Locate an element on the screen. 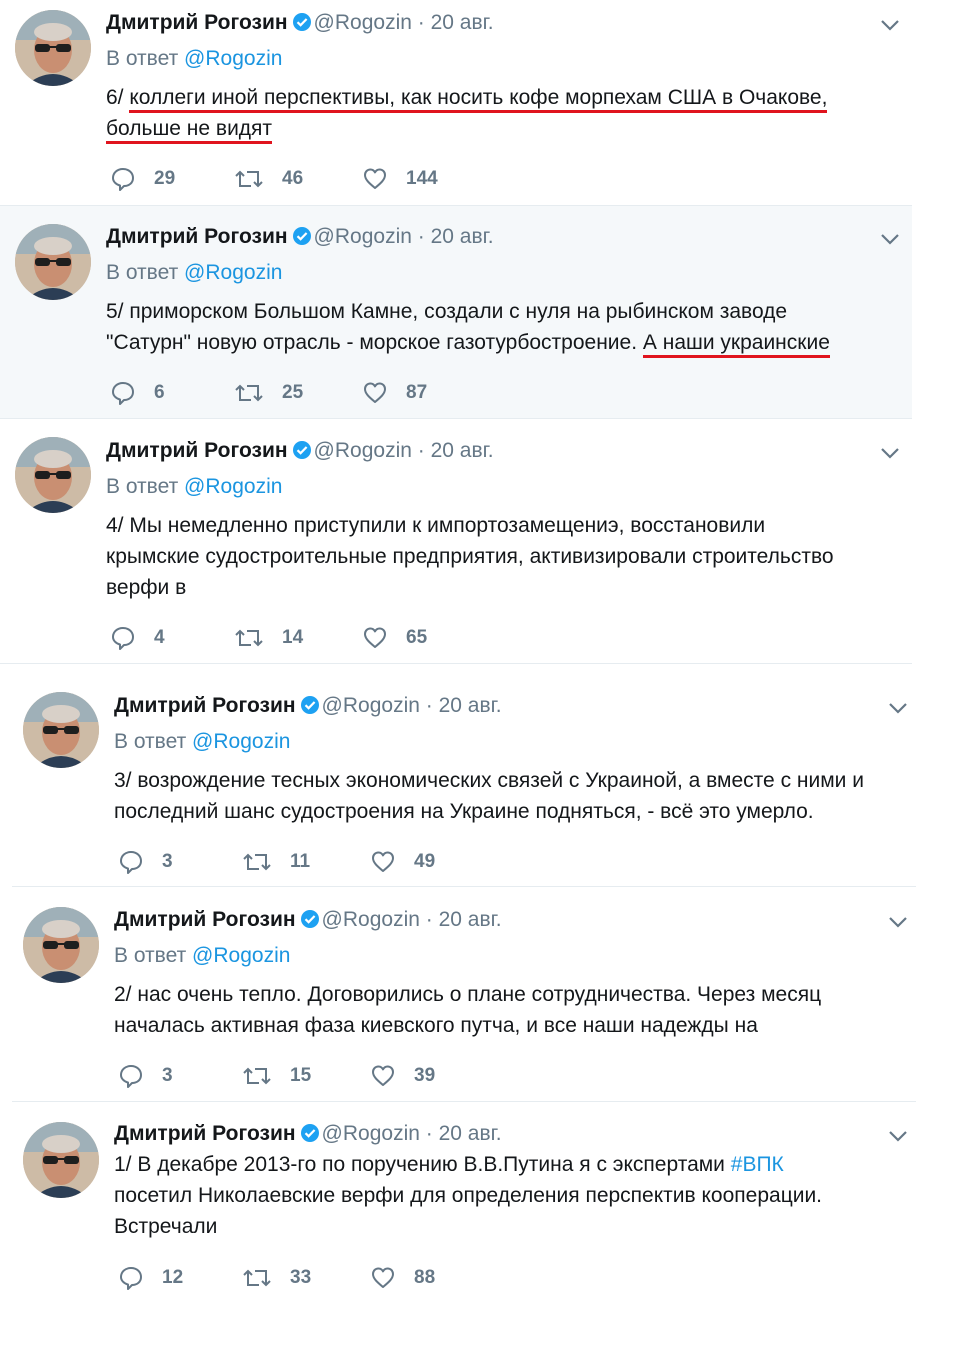  like-button: 49 is located at coordinates (402, 862).